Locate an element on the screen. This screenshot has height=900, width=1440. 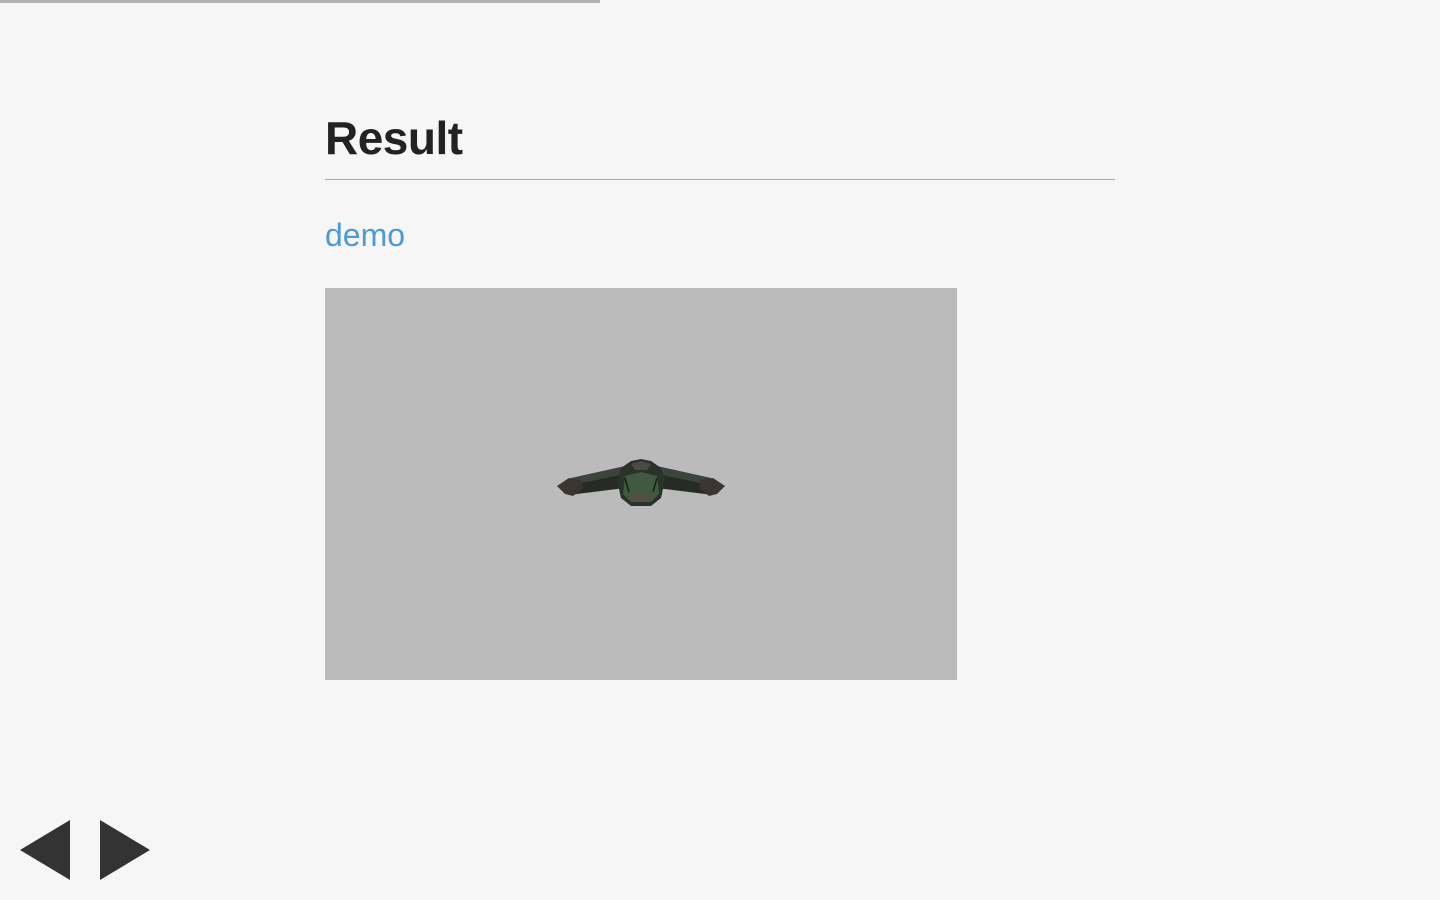
triangle-left-icon is located at coordinates (45, 850).